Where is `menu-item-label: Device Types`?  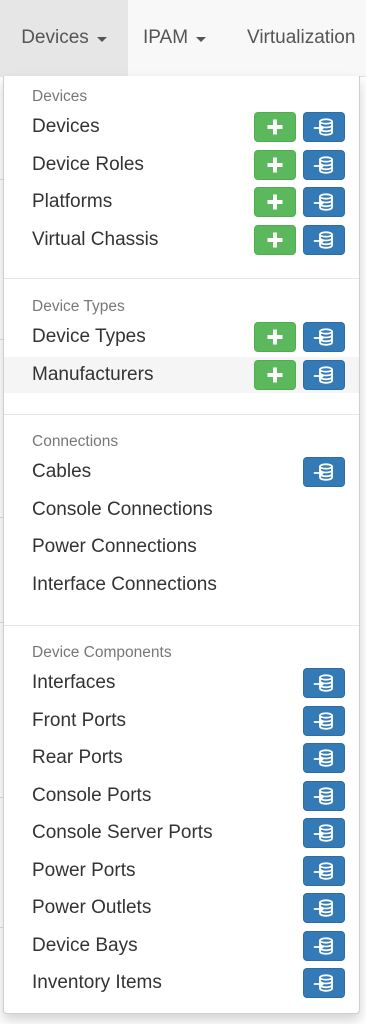
menu-item-label: Device Types is located at coordinates (89, 336).